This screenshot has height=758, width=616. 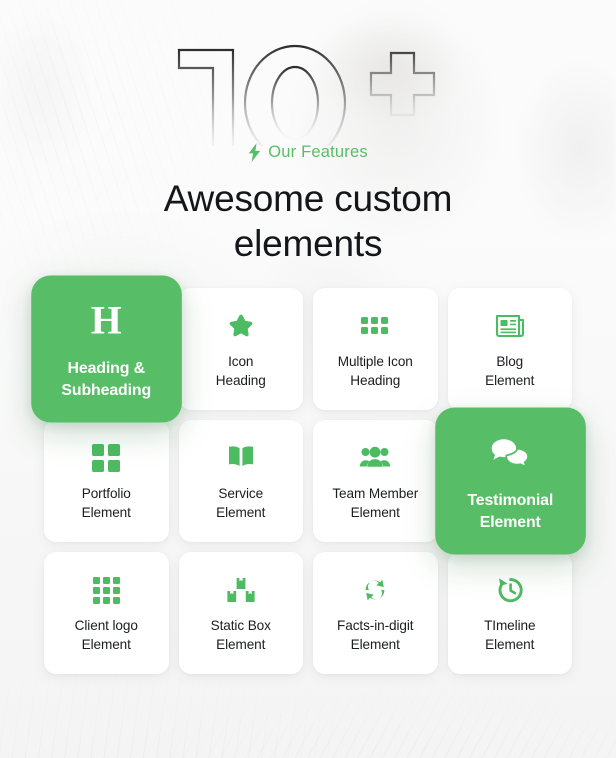 I want to click on feature-card-label-line-2: Subheading, so click(x=106, y=389).